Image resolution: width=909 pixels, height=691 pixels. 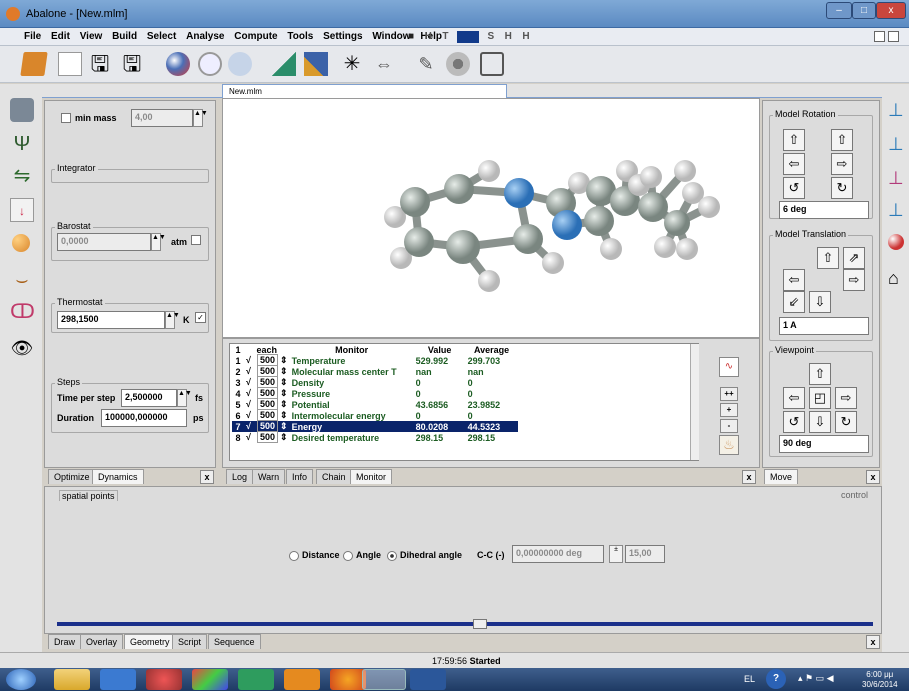 What do you see at coordinates (492, 64) in the screenshot?
I see `selection-icon` at bounding box center [492, 64].